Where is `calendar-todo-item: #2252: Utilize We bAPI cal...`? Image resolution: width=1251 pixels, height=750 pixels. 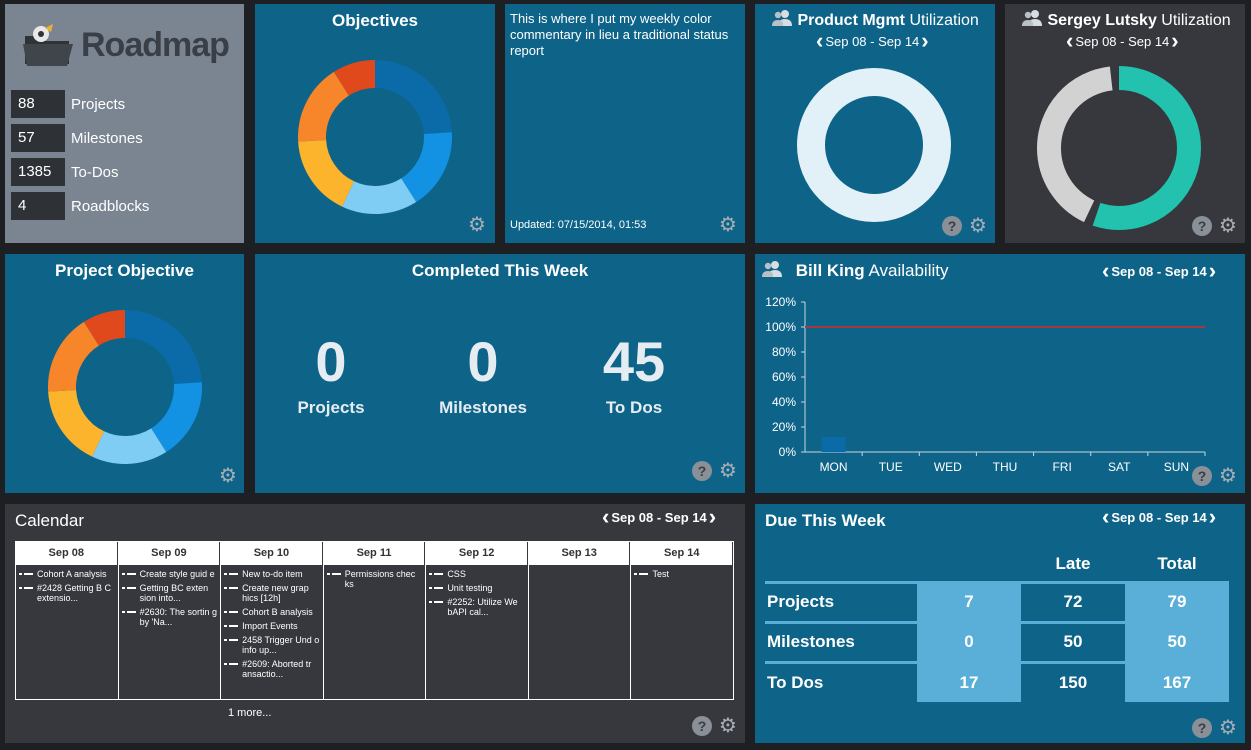 calendar-todo-item: #2252: Utilize We bAPI cal... is located at coordinates (477, 607).